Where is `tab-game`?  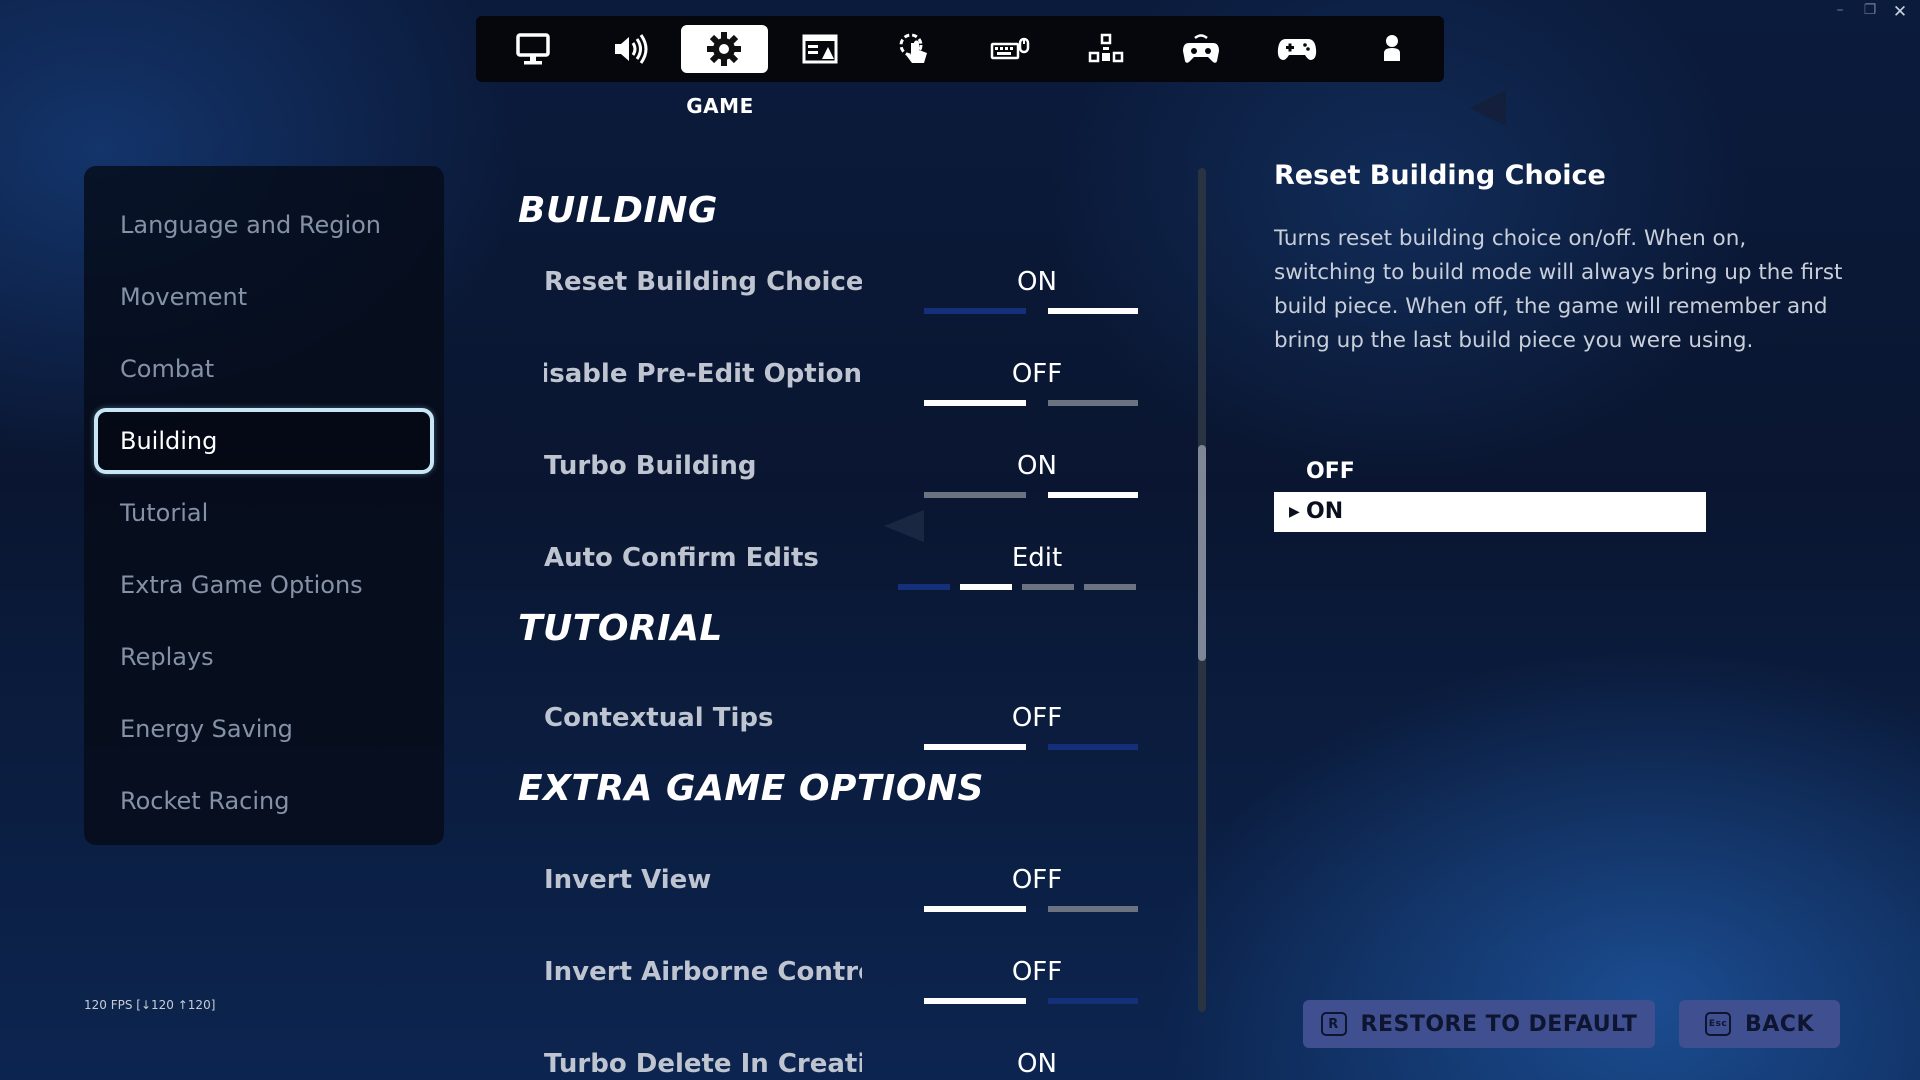 tab-game is located at coordinates (724, 49).